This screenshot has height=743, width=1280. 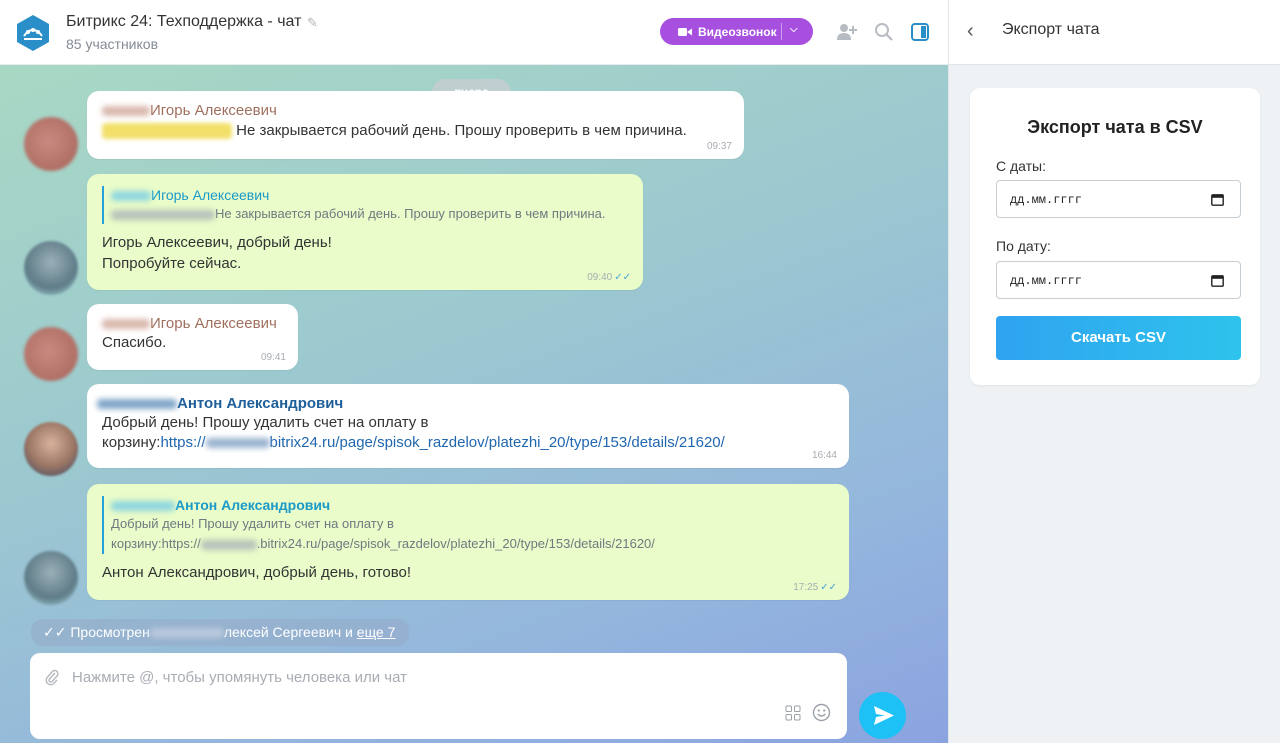 What do you see at coordinates (172, 263) in the screenshot?
I see `message-line: Попробуйте сейчас.` at bounding box center [172, 263].